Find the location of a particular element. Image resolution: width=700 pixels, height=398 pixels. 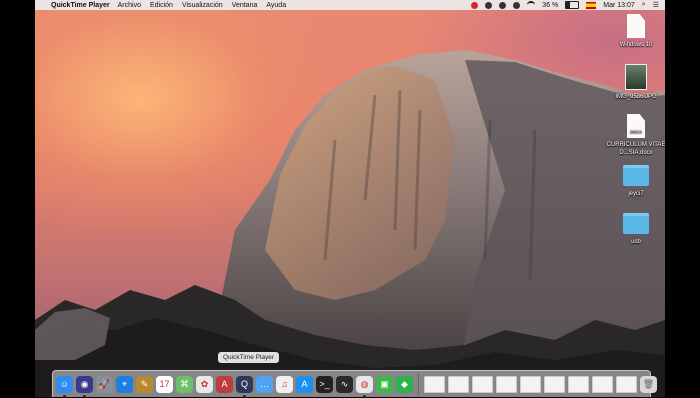

finder-icon: ☺ is located at coordinates (64, 386).